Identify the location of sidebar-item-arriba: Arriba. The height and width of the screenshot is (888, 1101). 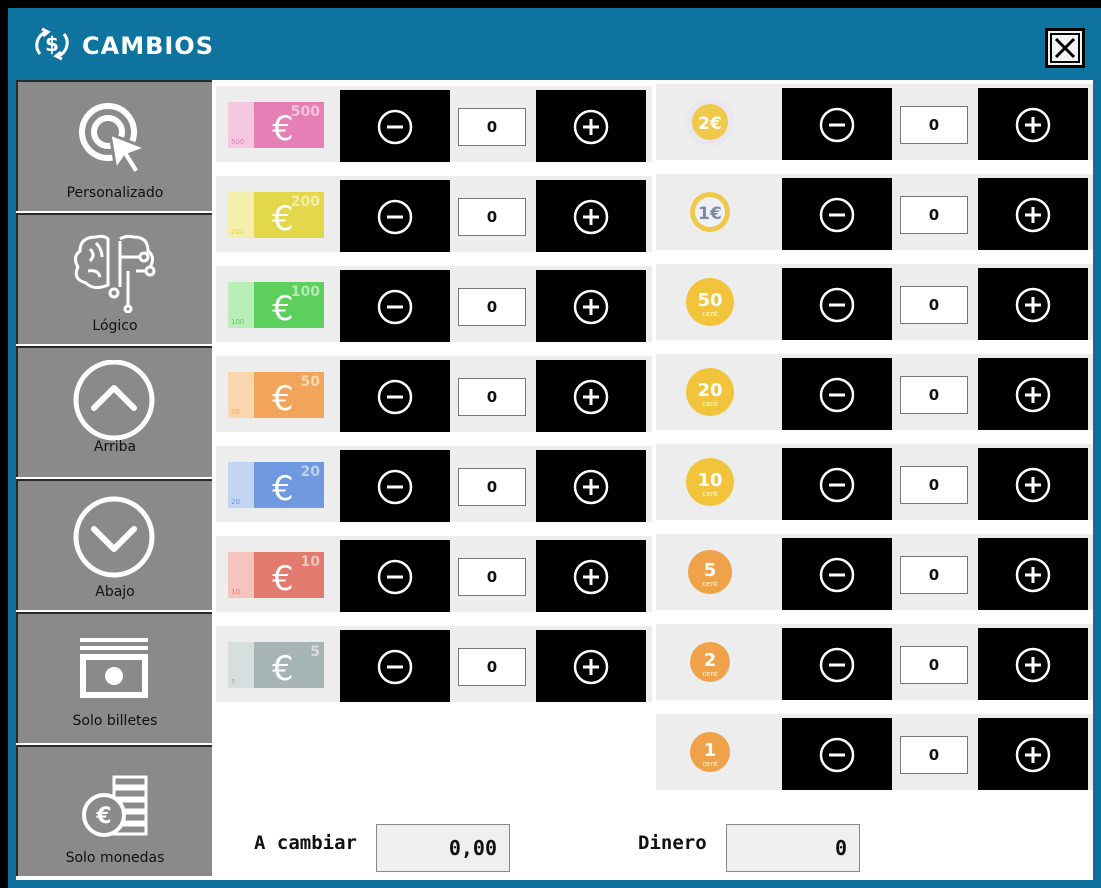
(114, 411).